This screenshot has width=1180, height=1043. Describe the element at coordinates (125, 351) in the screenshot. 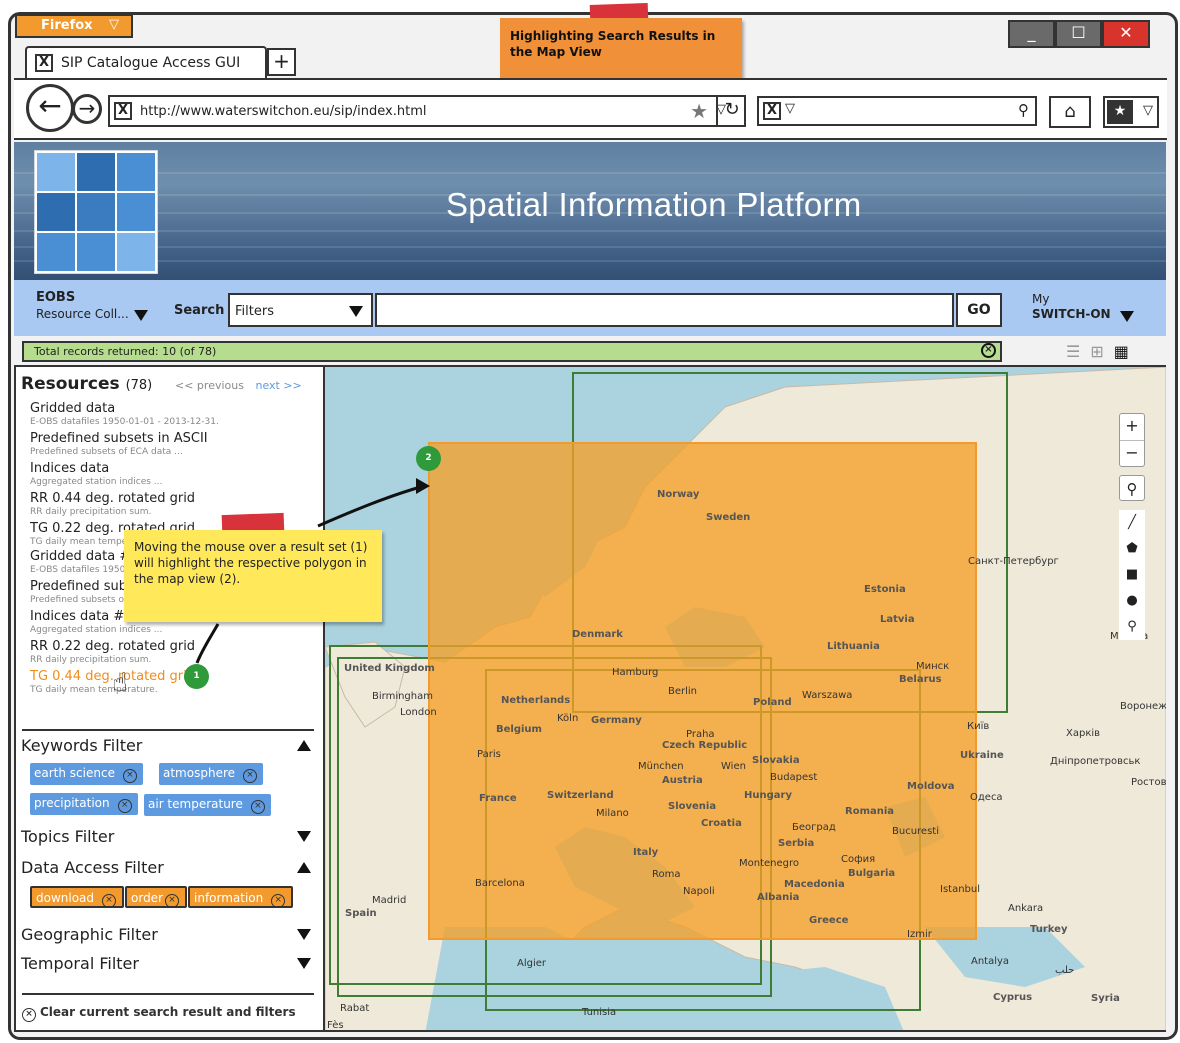

I see `results-count-text: Total records returned: 10 (of 78)` at that location.